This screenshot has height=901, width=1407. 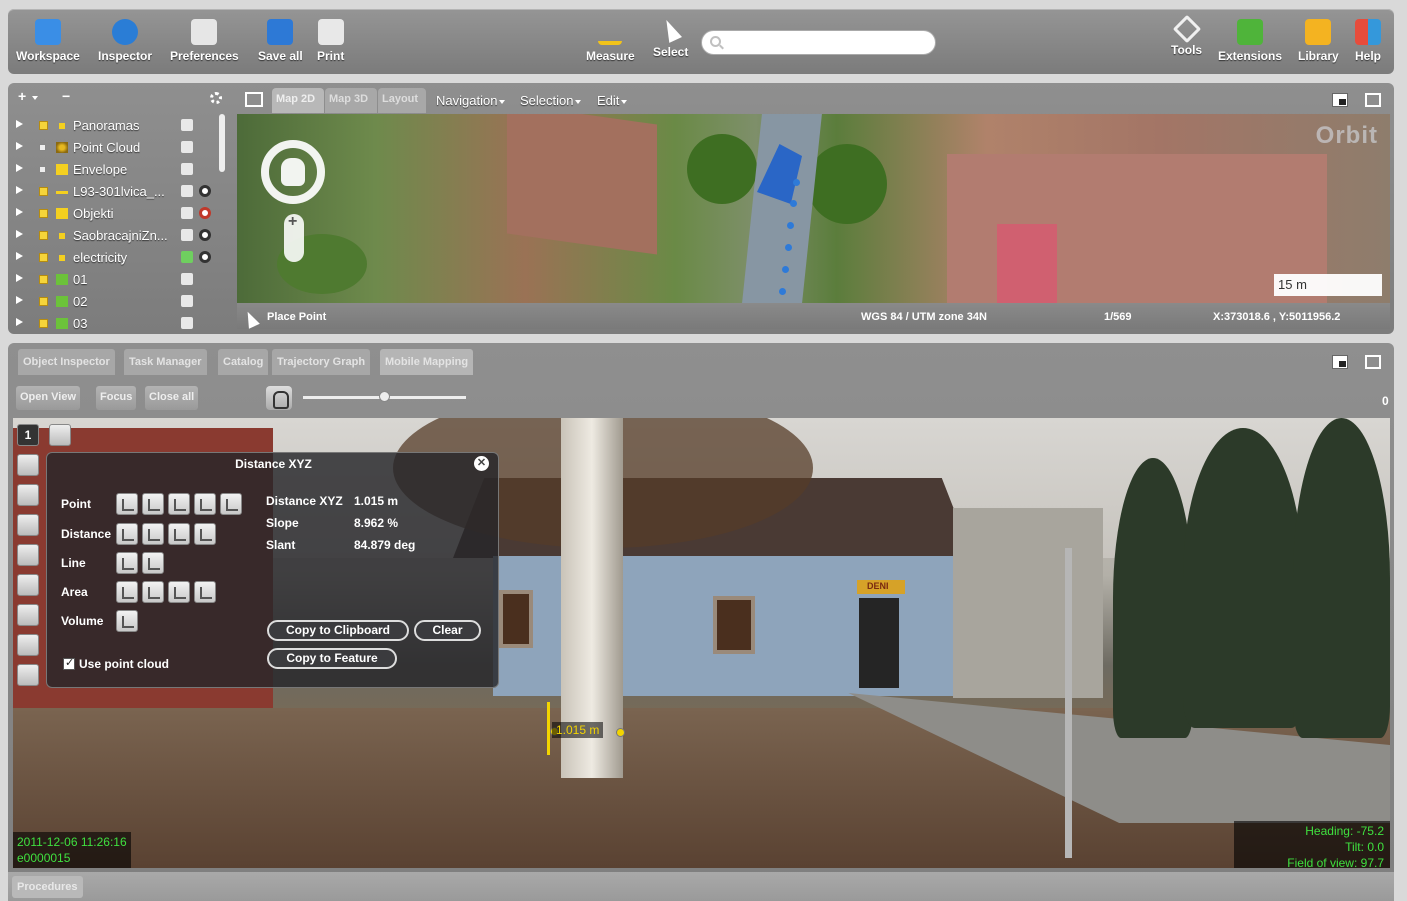 I want to click on help-button: Help, so click(x=1368, y=41).